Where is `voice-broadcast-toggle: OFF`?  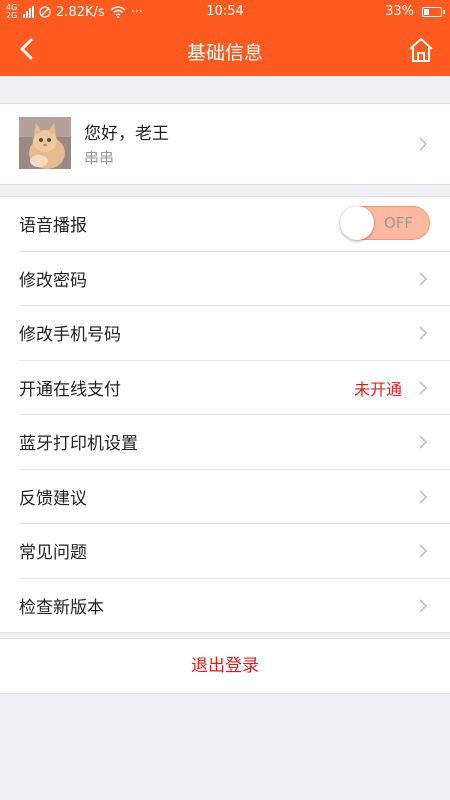
voice-broadcast-toggle: OFF is located at coordinates (385, 223).